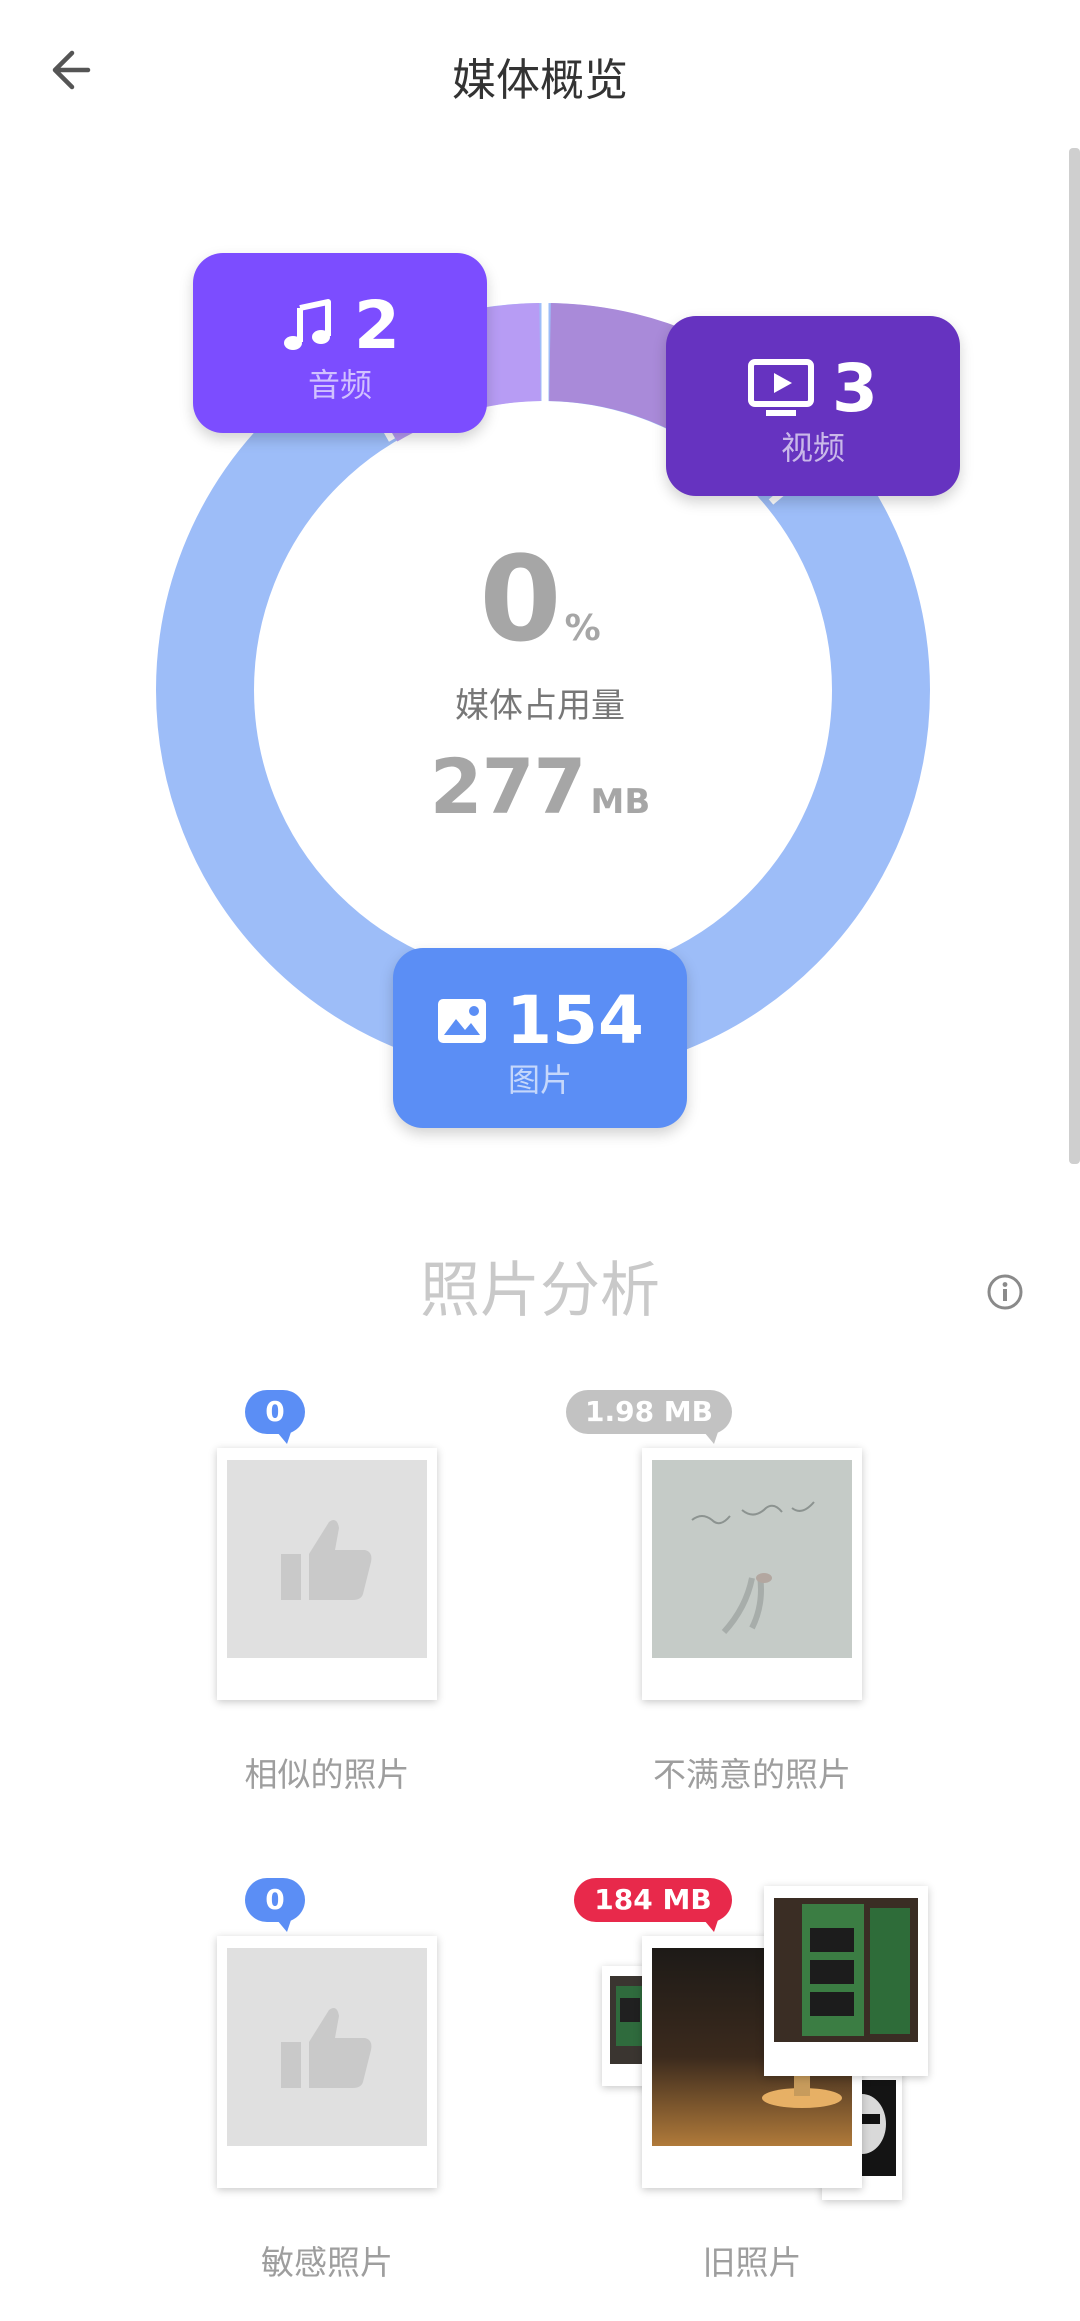 The image size is (1080, 2321). I want to click on unsatisfied-photos-card, so click(752, 1574).